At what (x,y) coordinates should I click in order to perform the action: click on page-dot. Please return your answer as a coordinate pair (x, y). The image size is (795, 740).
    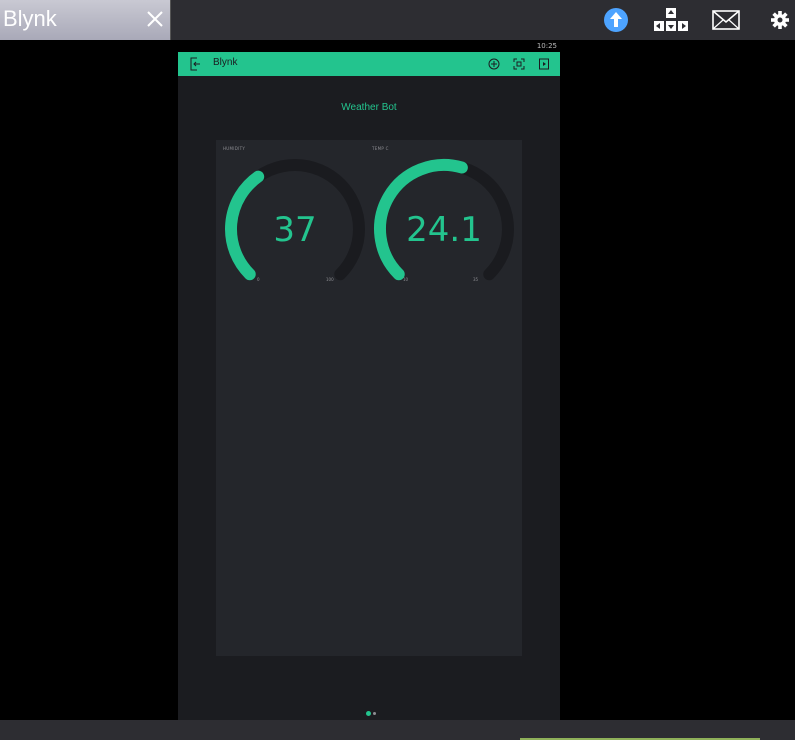
    Looking at the image, I should click on (374, 713).